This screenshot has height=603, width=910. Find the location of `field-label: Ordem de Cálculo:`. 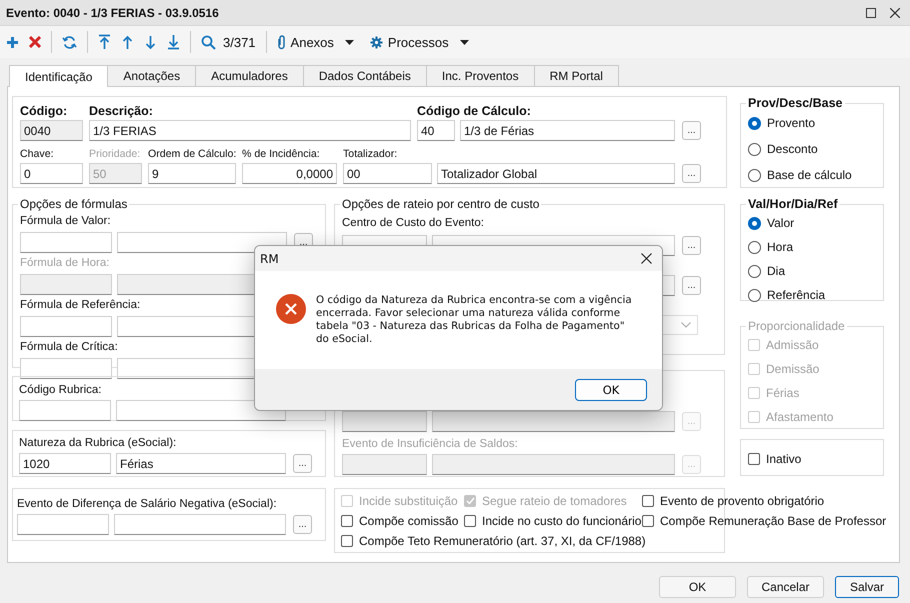

field-label: Ordem de Cálculo: is located at coordinates (192, 154).